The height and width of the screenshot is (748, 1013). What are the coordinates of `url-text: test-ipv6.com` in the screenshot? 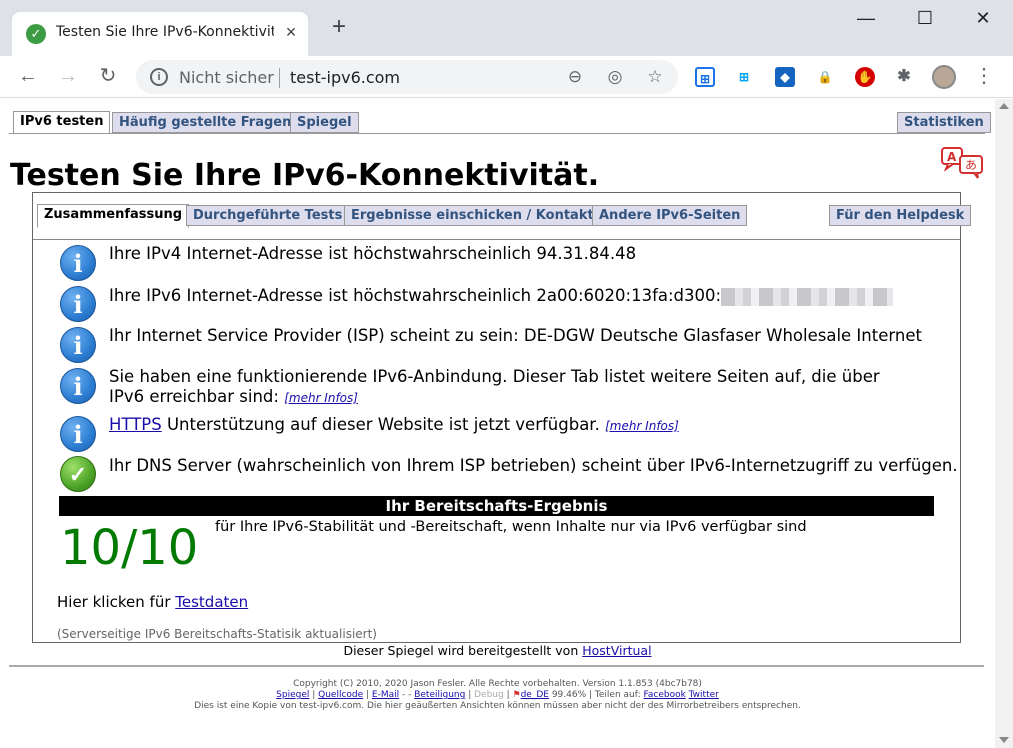 It's located at (345, 77).